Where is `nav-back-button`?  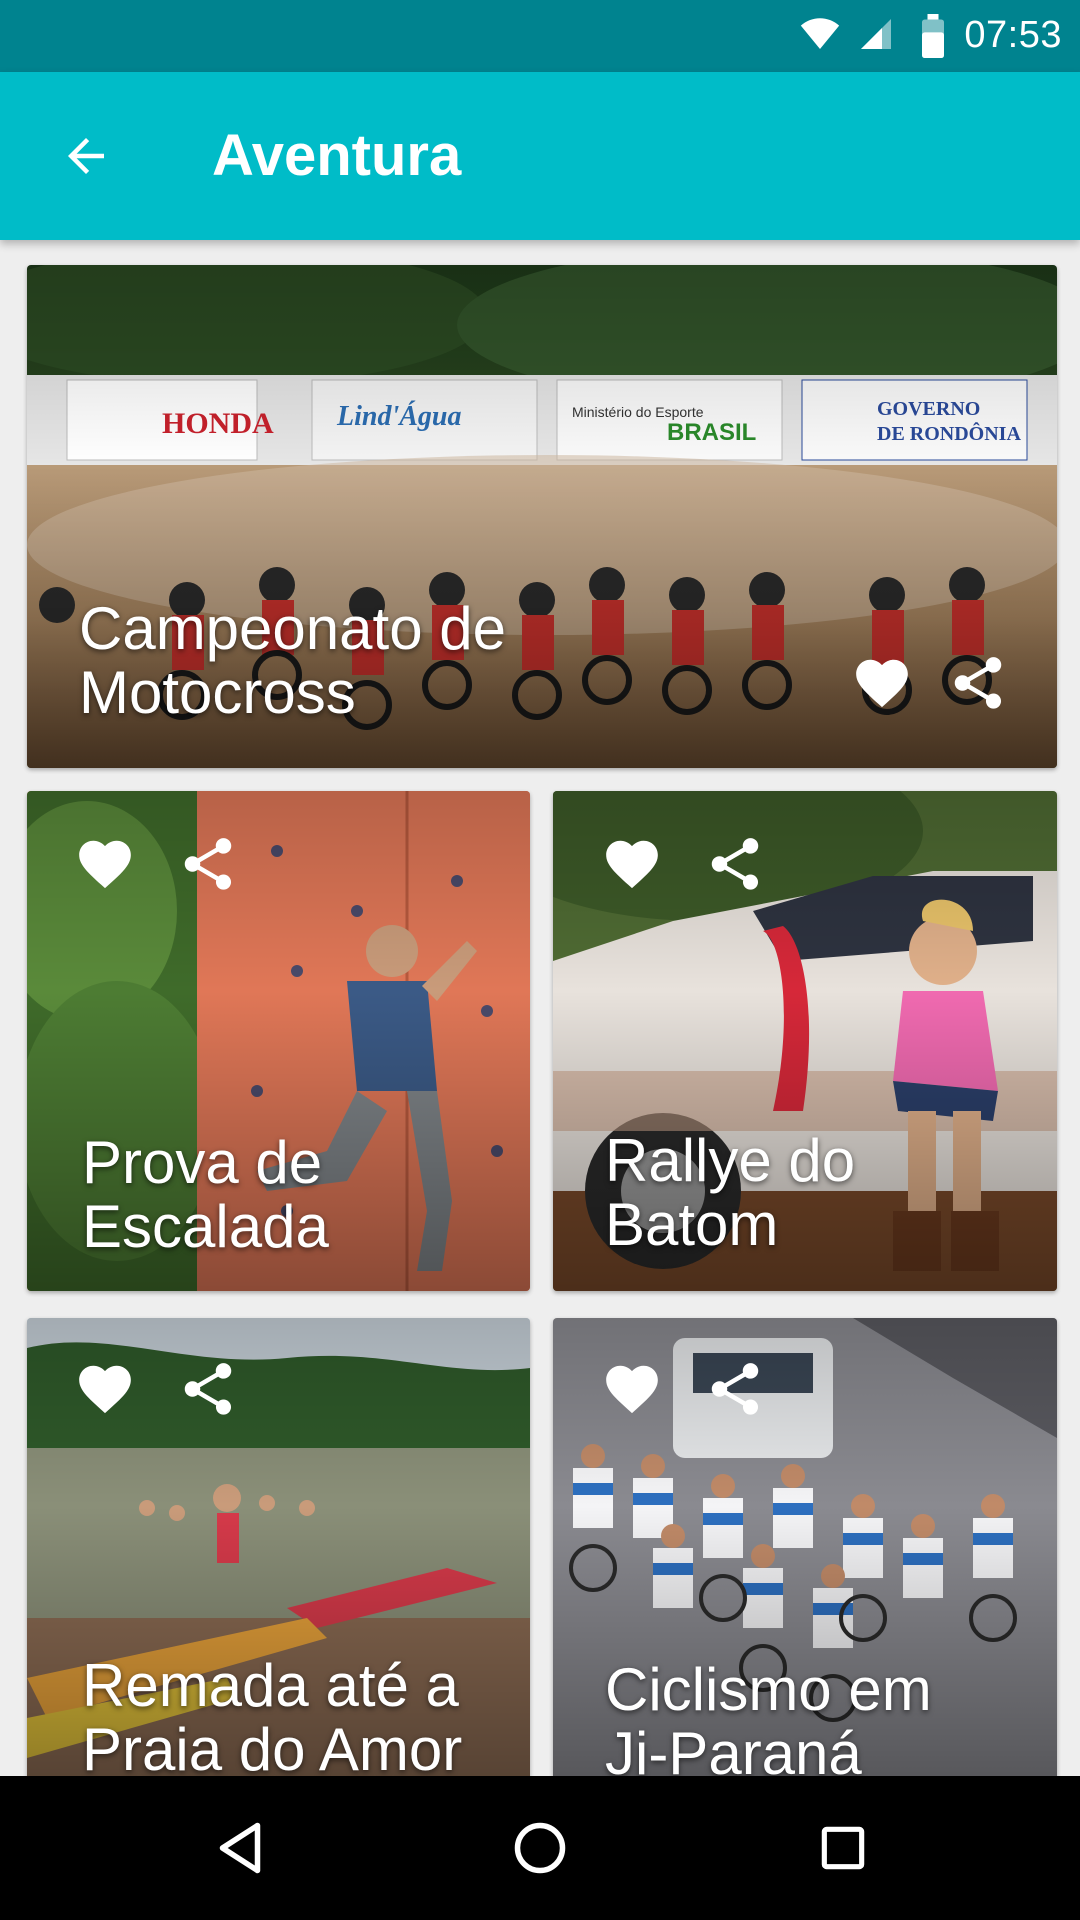
nav-back-button is located at coordinates (240, 1848).